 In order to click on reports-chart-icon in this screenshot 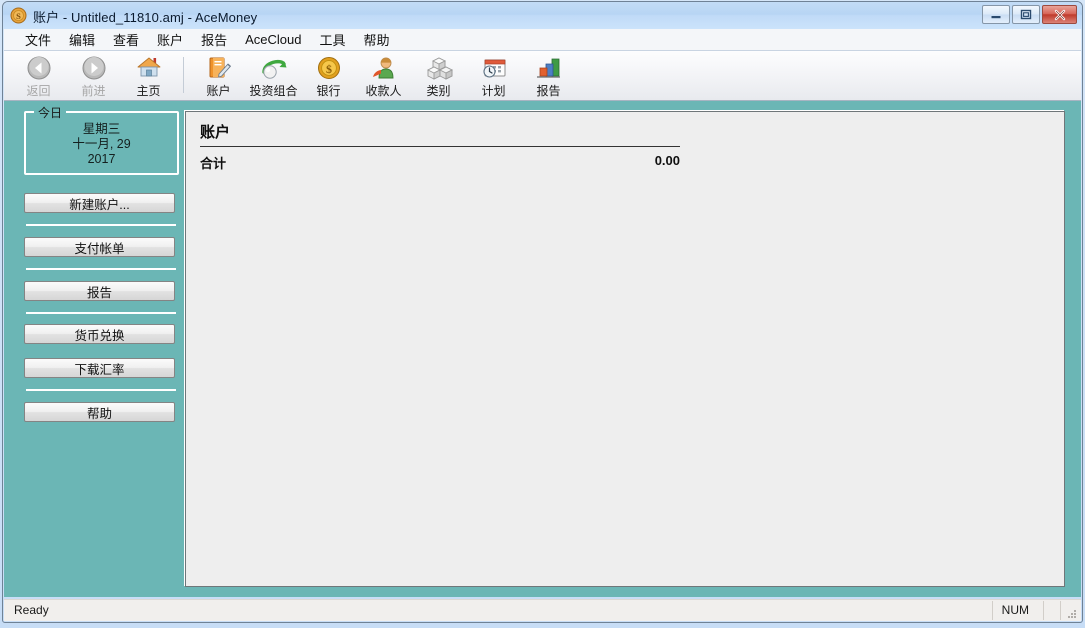, I will do `click(549, 67)`.